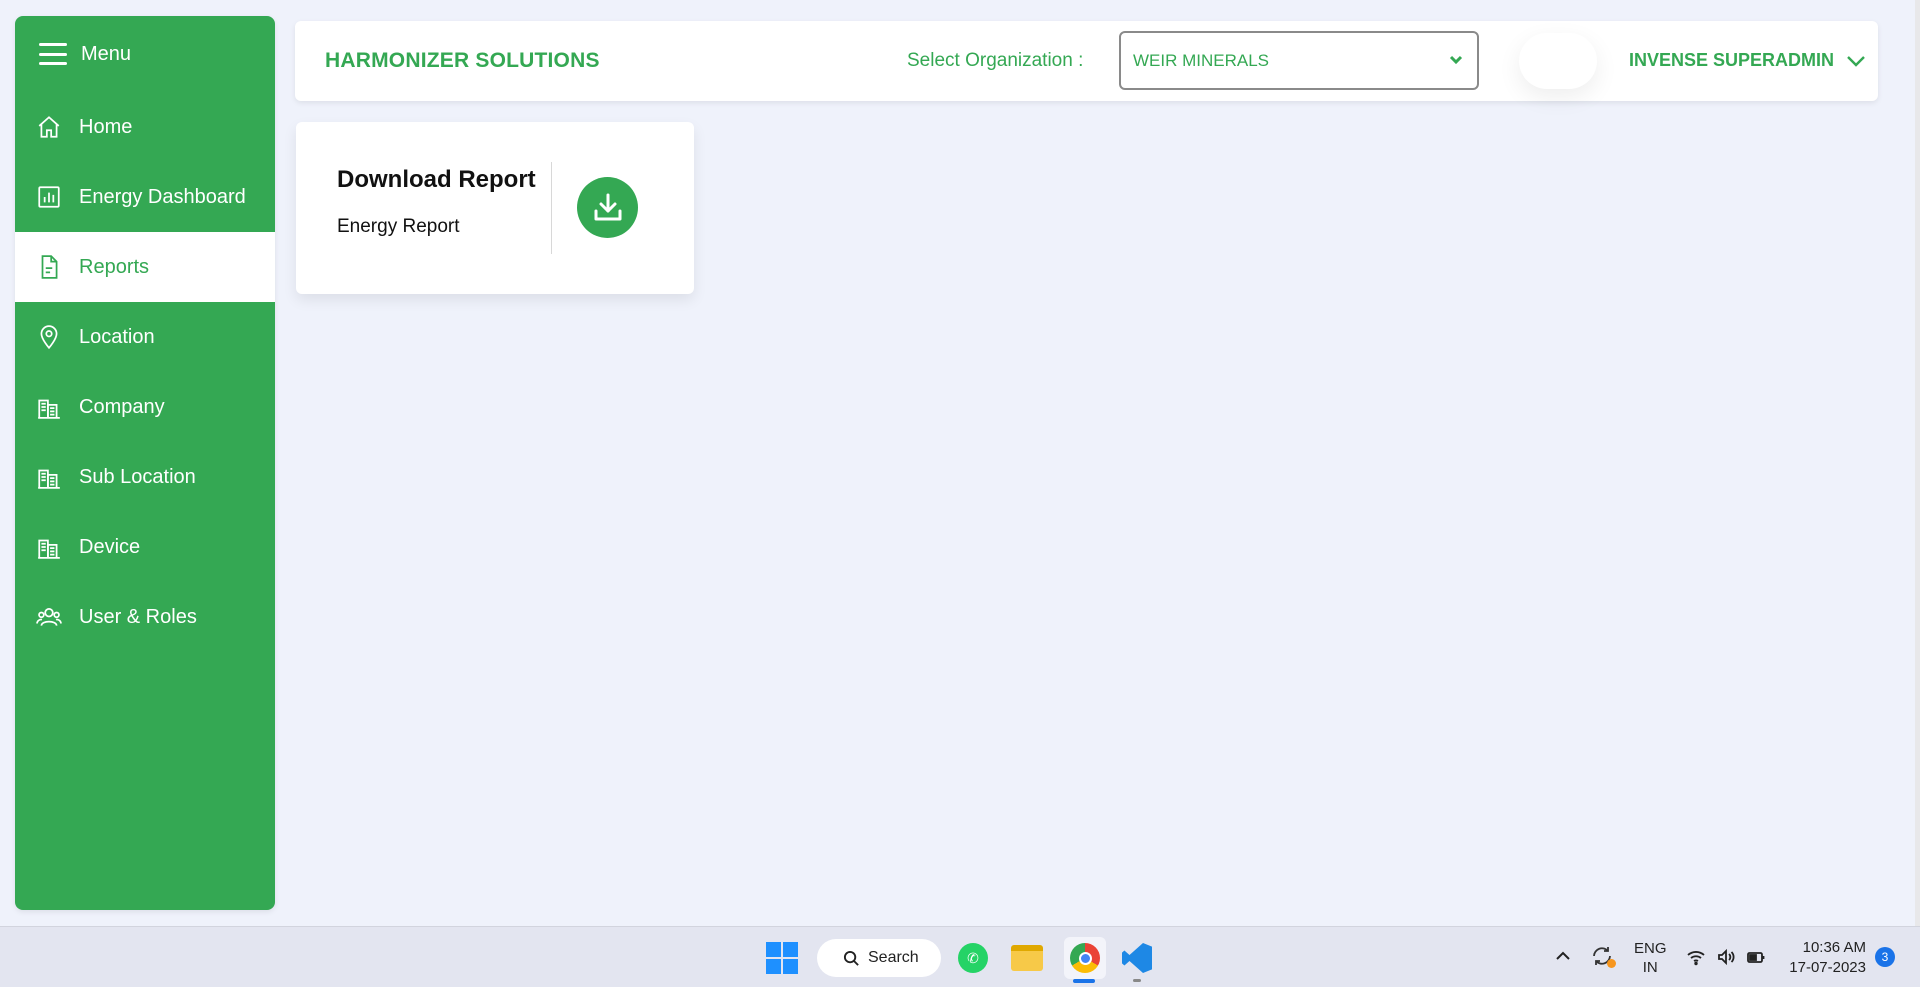 The height and width of the screenshot is (987, 1920). I want to click on brand-title: HARMONIZER SOLUTIONS, so click(462, 60).